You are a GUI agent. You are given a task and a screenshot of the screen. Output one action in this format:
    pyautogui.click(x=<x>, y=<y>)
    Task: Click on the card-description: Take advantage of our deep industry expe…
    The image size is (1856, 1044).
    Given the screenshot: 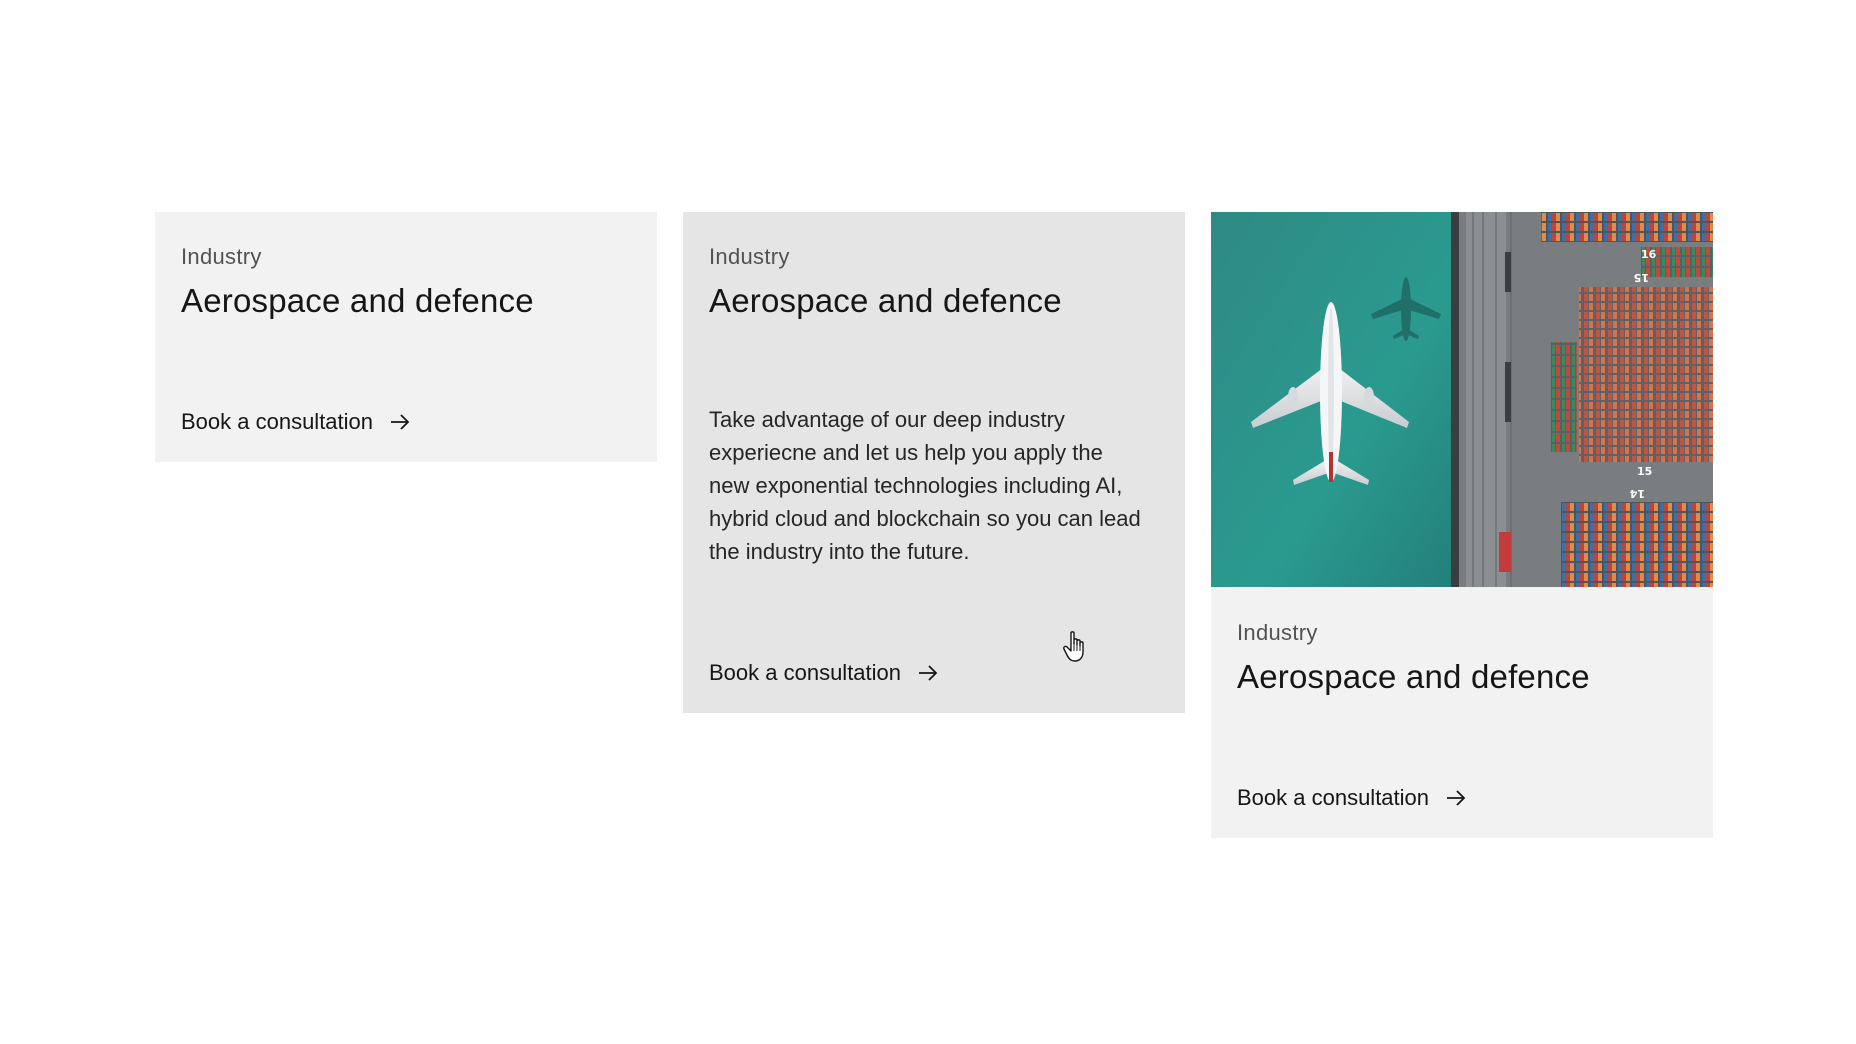 What is the action you would take?
    pyautogui.click(x=925, y=485)
    